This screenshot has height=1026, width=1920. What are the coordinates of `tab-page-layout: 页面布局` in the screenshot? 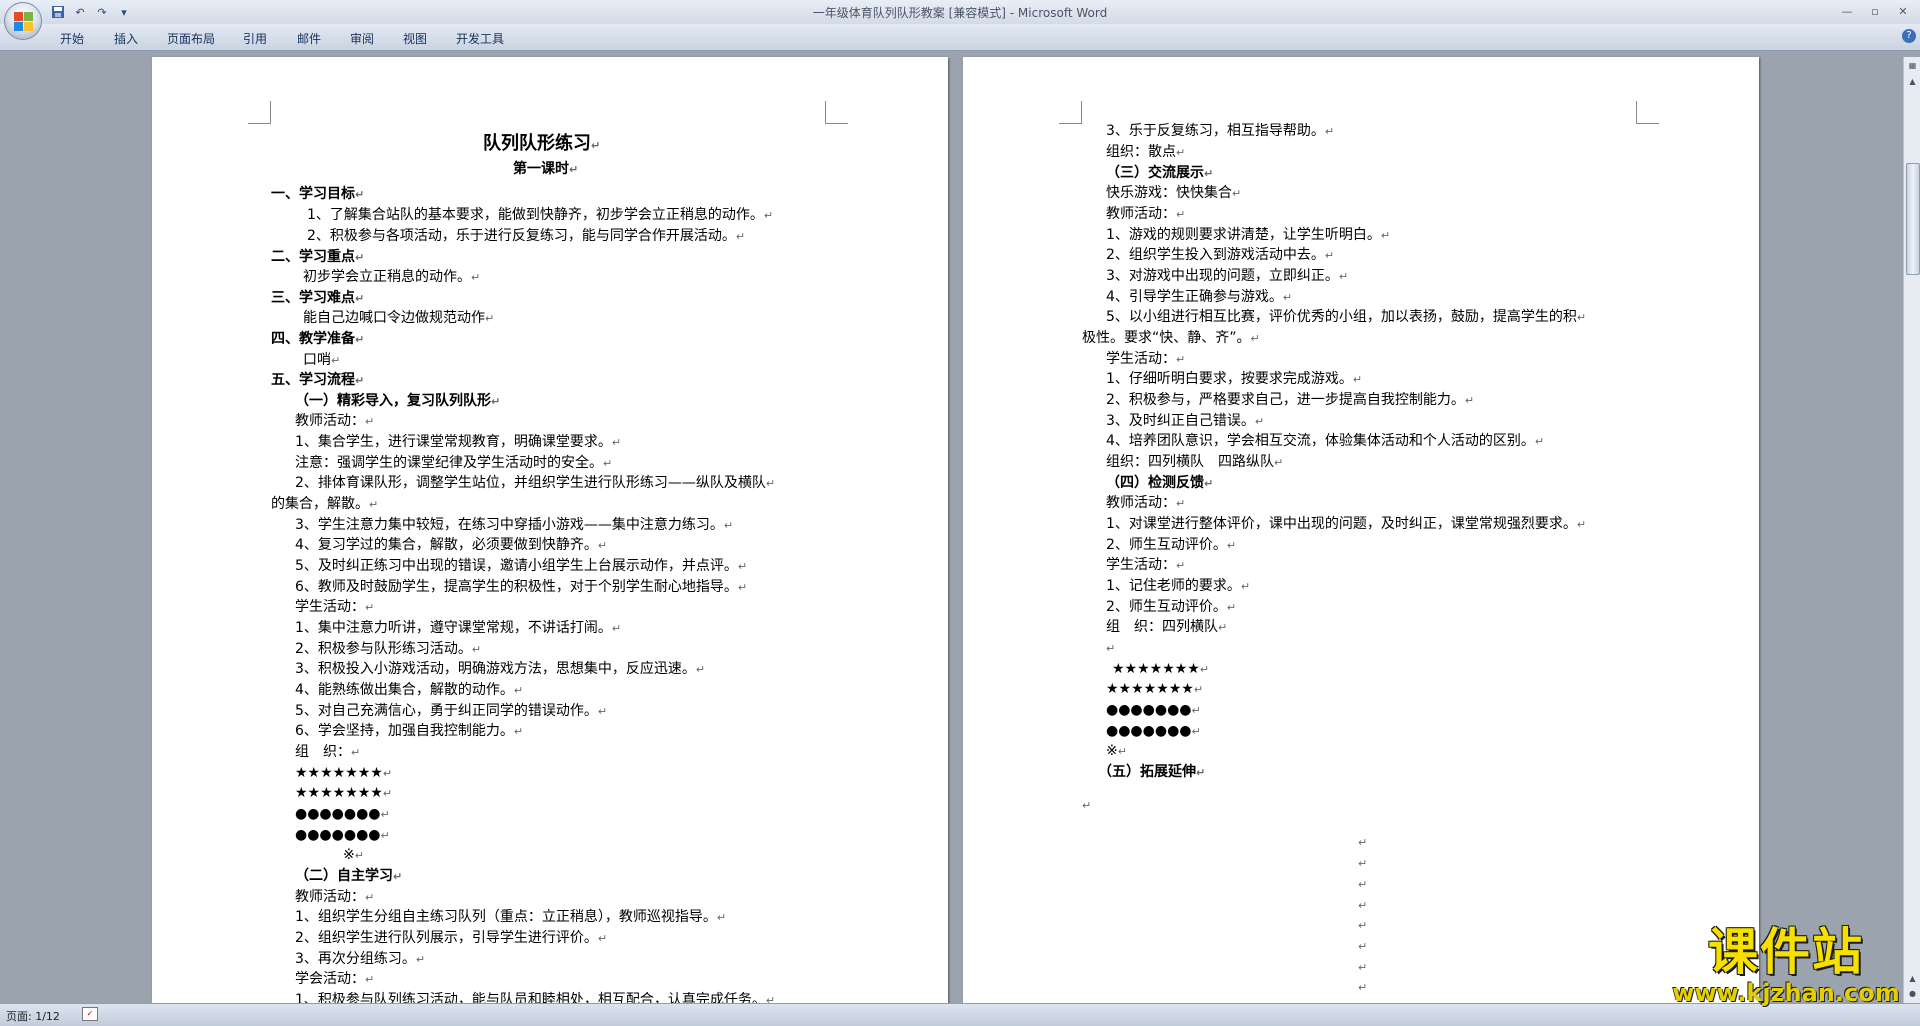 It's located at (191, 38).